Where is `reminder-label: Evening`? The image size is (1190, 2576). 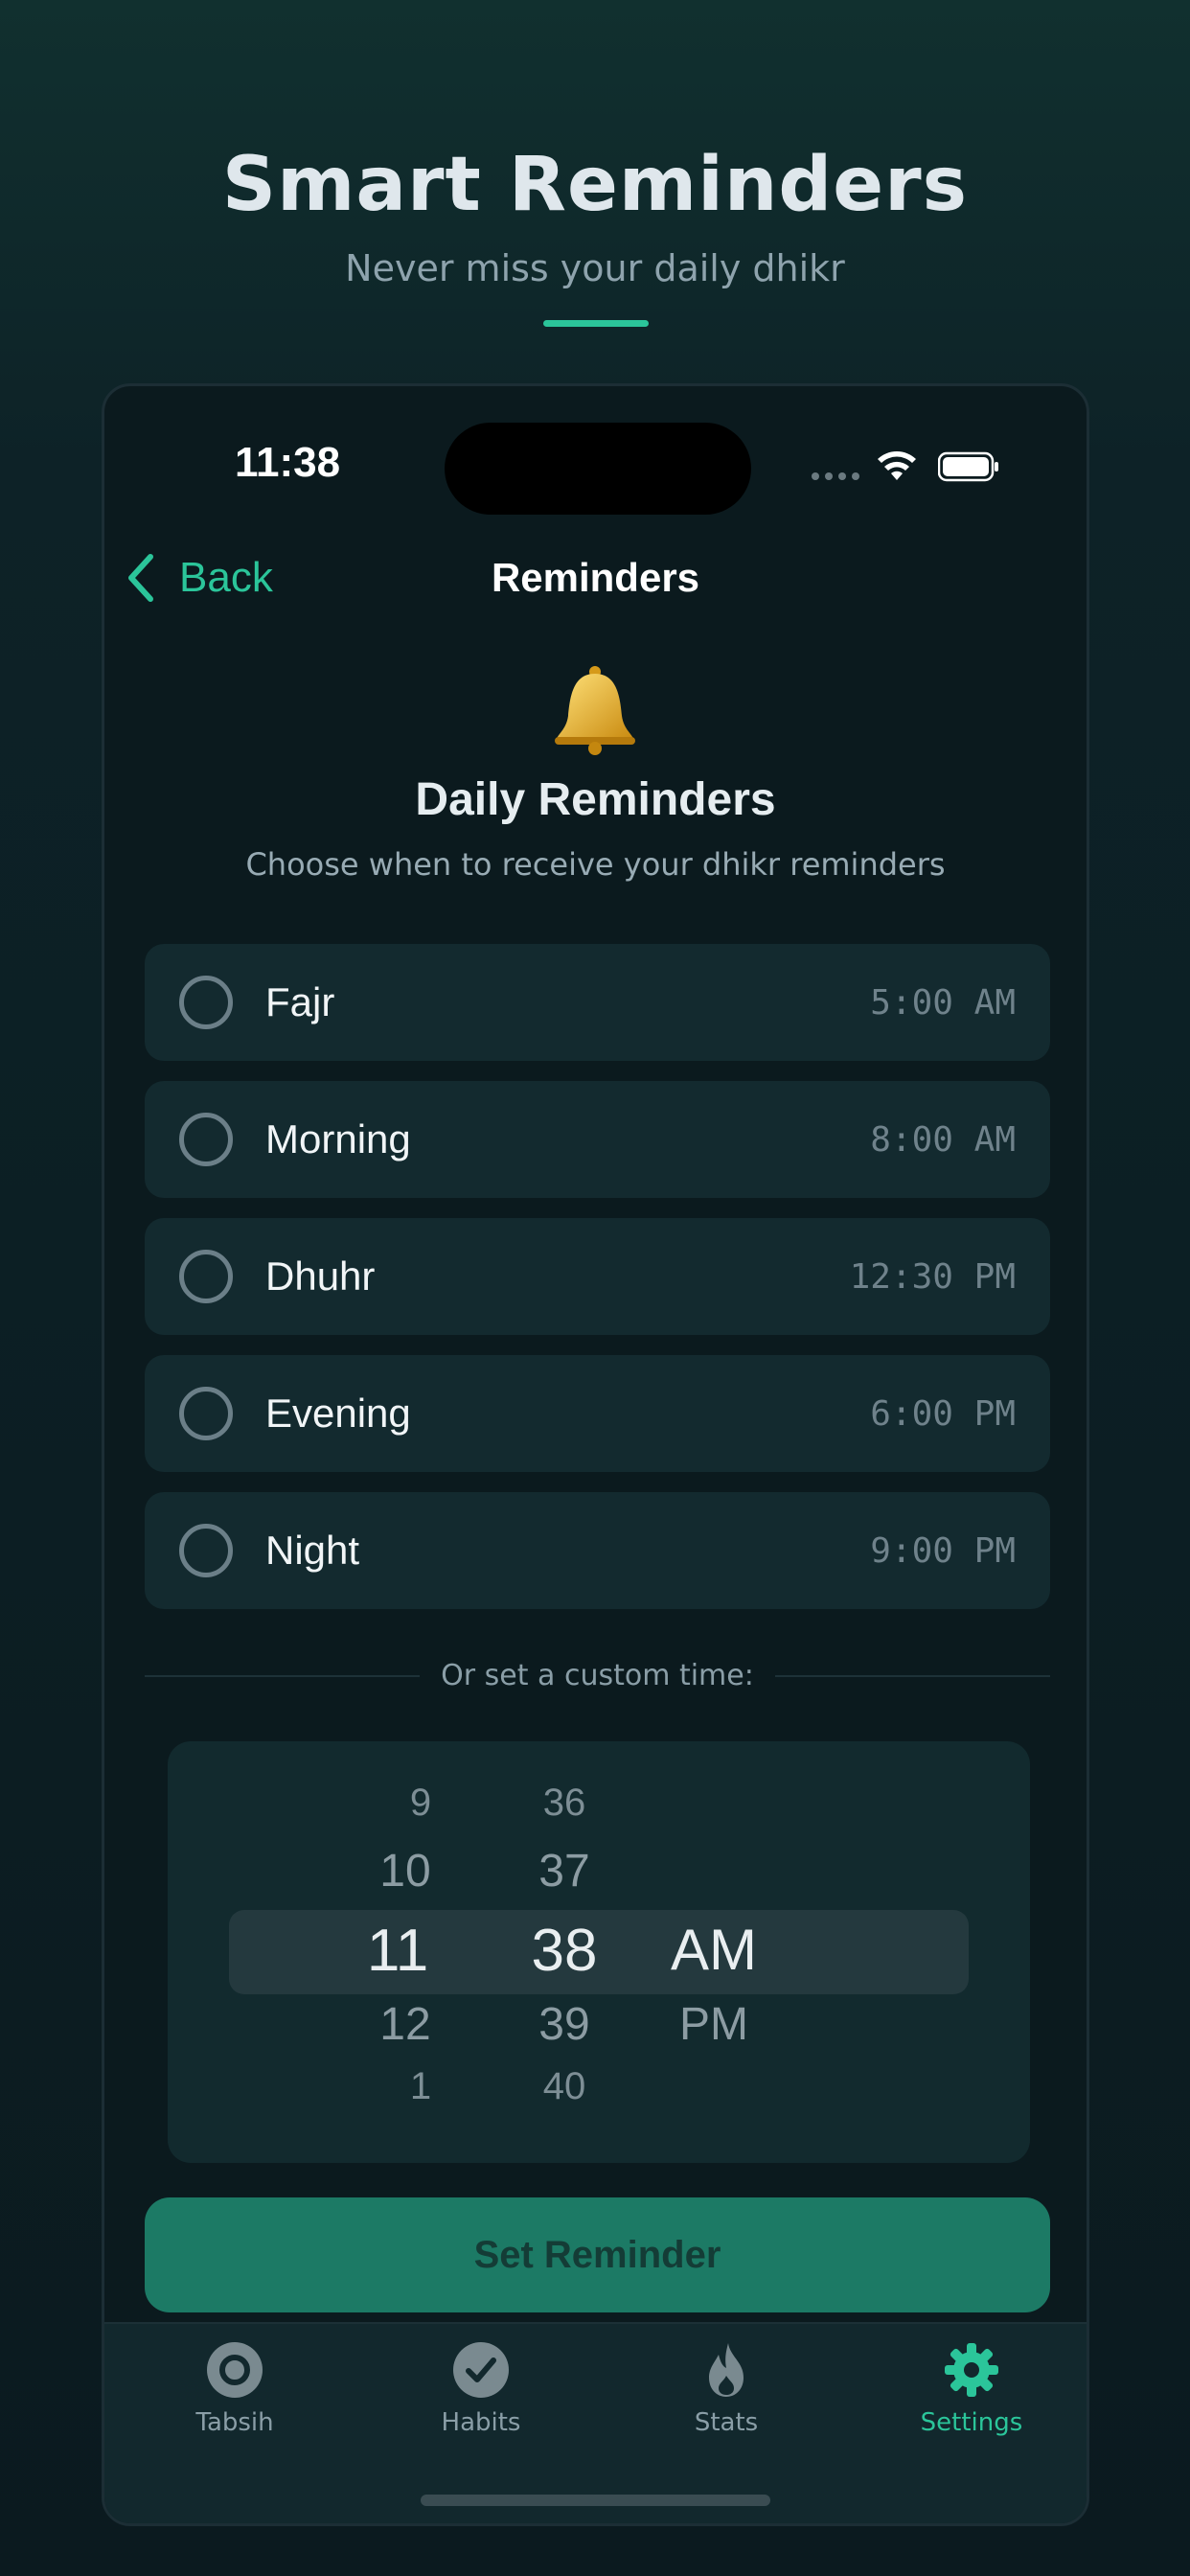 reminder-label: Evening is located at coordinates (338, 1413).